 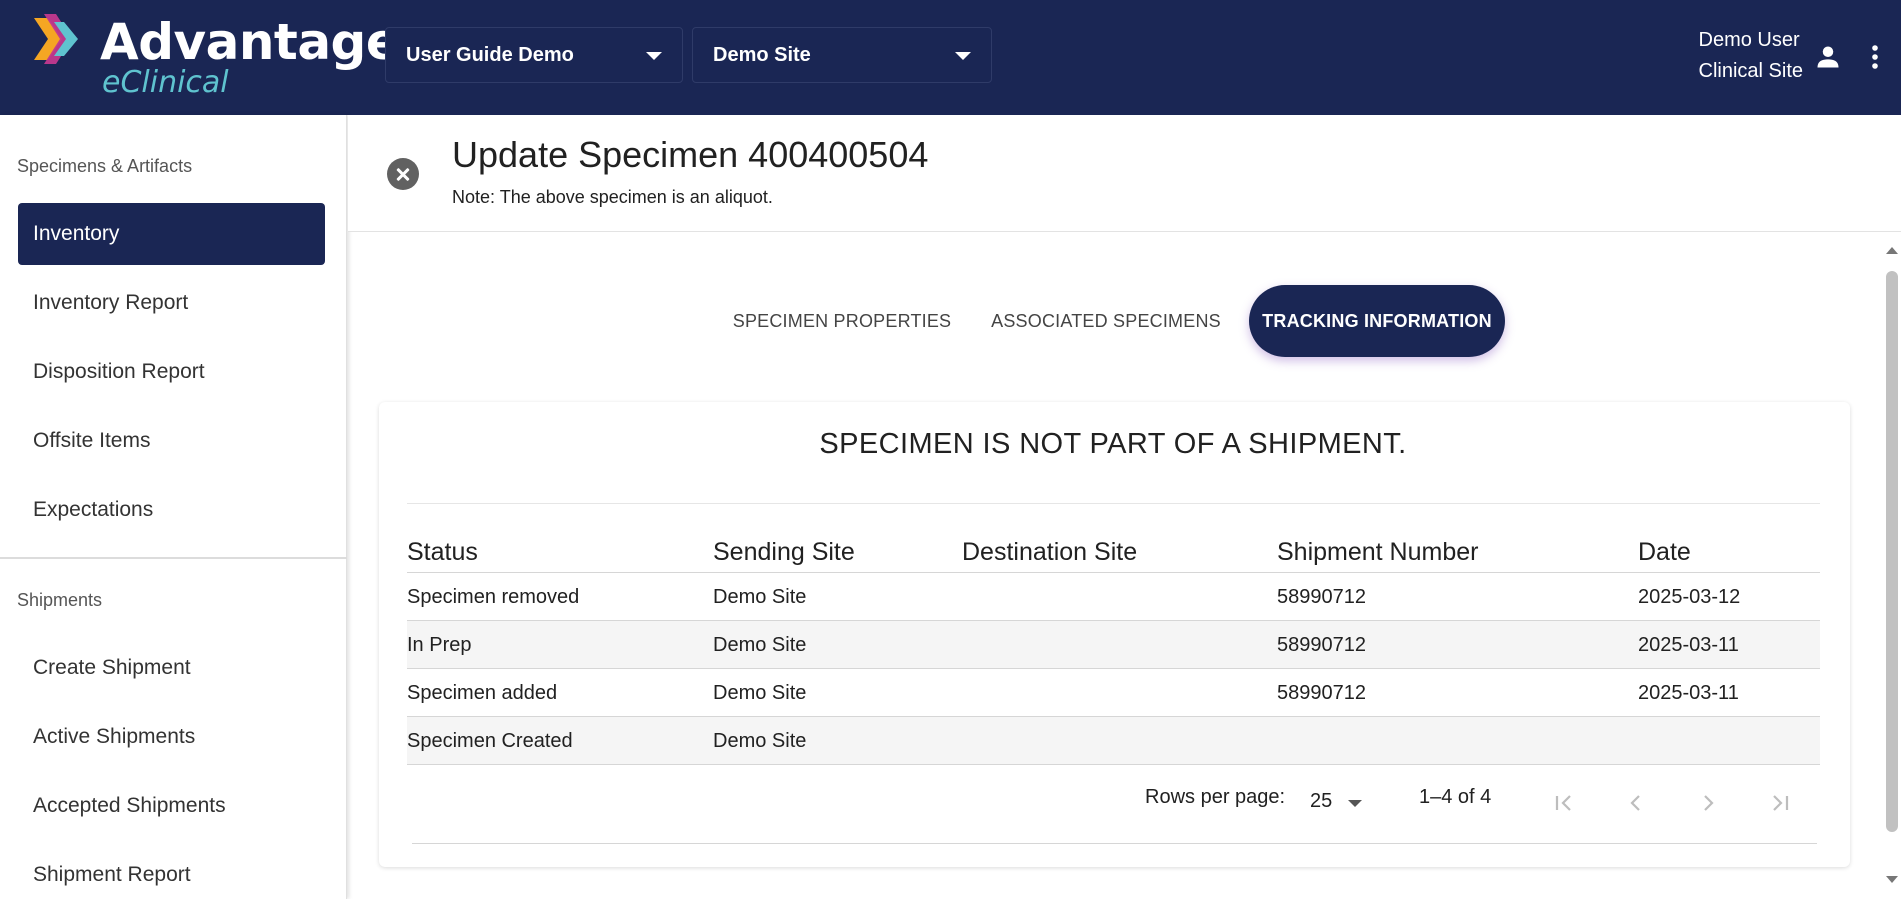 I want to click on column-header-destination-site: Destination Site, so click(x=1049, y=552).